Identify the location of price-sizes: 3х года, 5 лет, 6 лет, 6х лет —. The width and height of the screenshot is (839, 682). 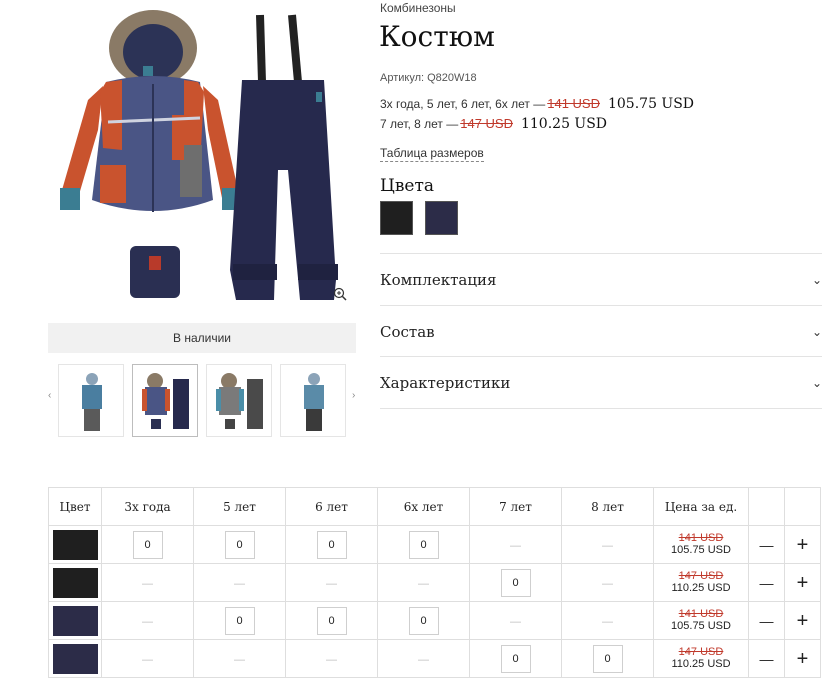
(463, 104).